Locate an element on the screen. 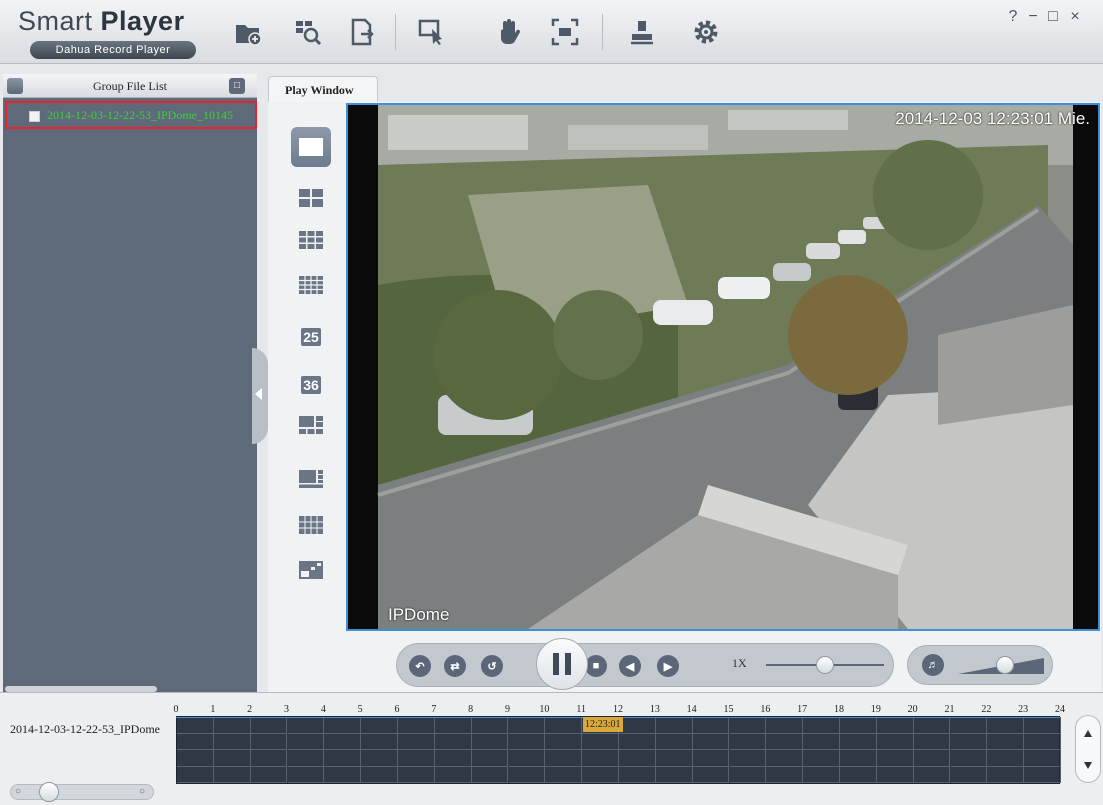 Image resolution: width=1103 pixels, height=805 pixels. split-16-button is located at coordinates (311, 285).